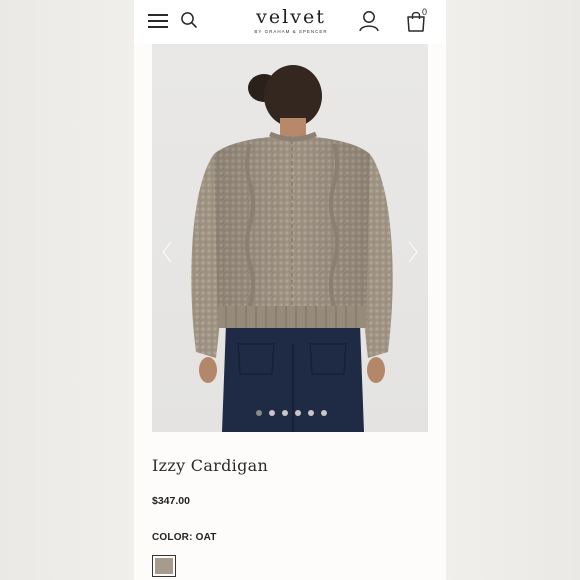 The image size is (580, 580). What do you see at coordinates (425, 12) in the screenshot?
I see `cart-count-badge: 0` at bounding box center [425, 12].